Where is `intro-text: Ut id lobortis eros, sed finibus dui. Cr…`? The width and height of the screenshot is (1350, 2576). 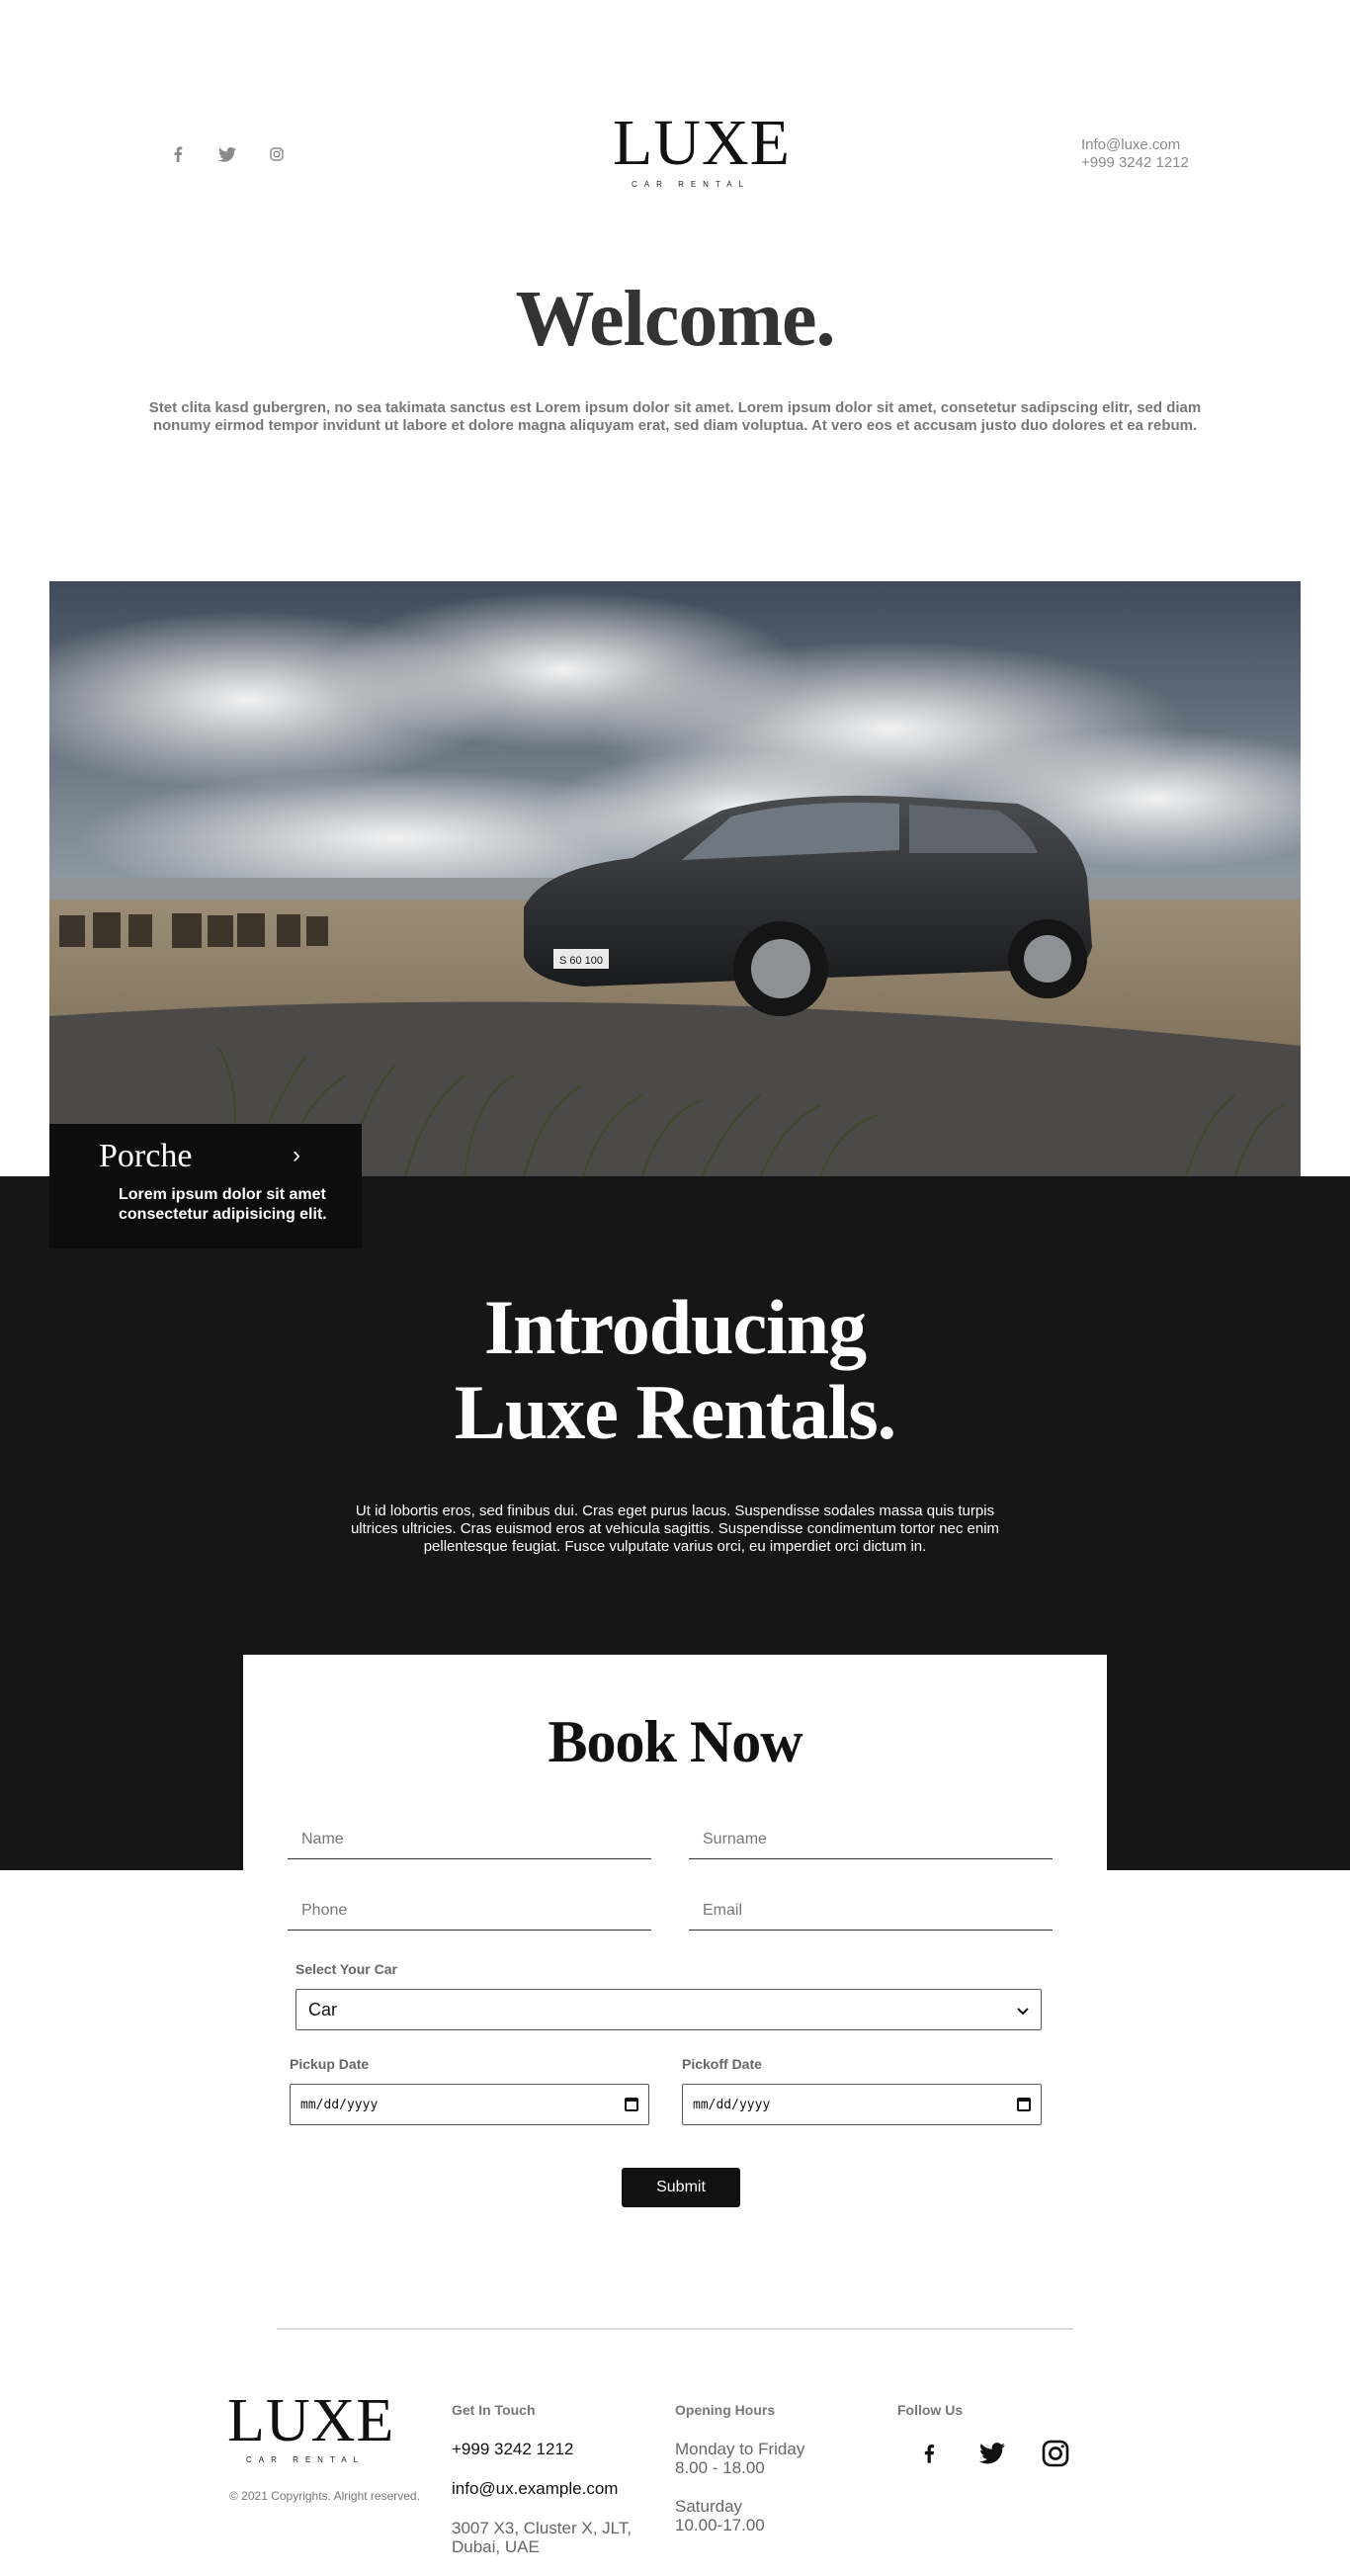
intro-text: Ut id lobortis eros, sed finibus dui. Cr… is located at coordinates (675, 1529).